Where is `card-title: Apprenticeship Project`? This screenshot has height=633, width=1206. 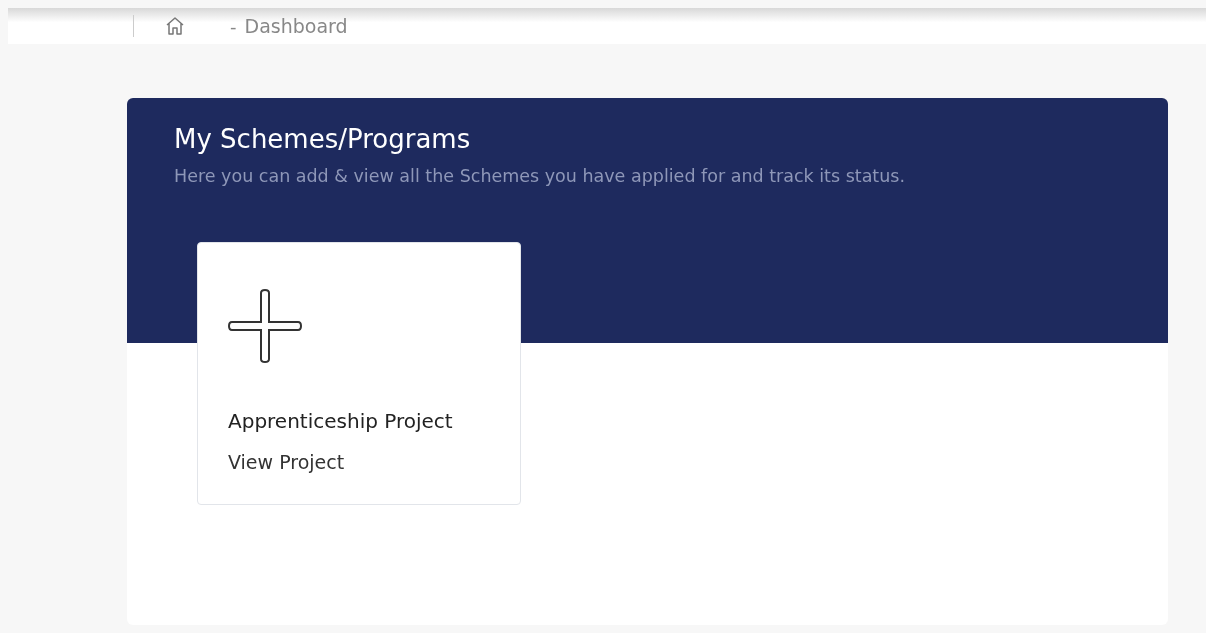
card-title: Apprenticeship Project is located at coordinates (340, 421).